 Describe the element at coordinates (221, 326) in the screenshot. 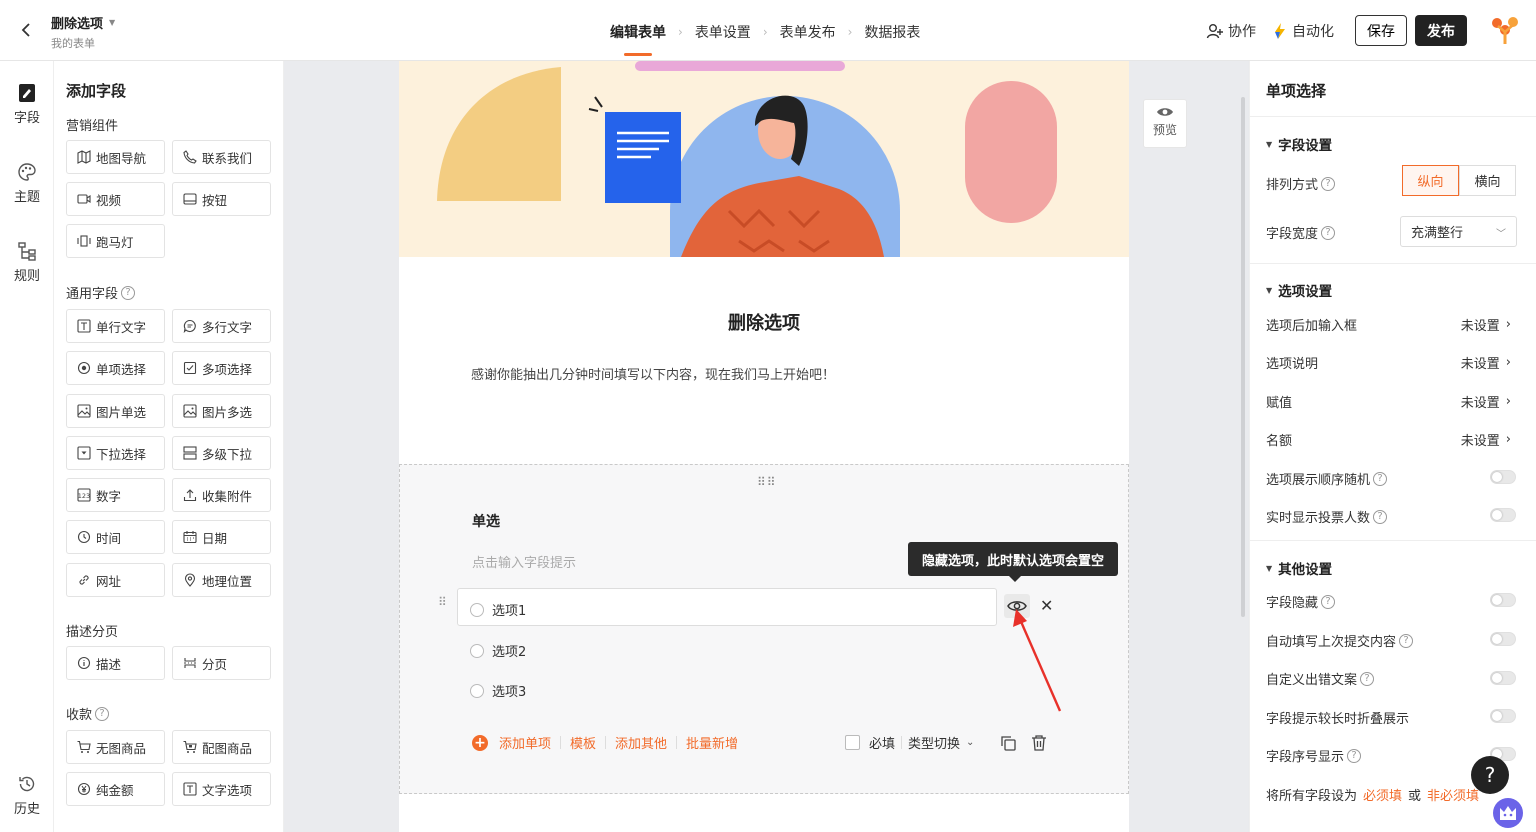

I see `field-multi-line: 多行文字` at that location.